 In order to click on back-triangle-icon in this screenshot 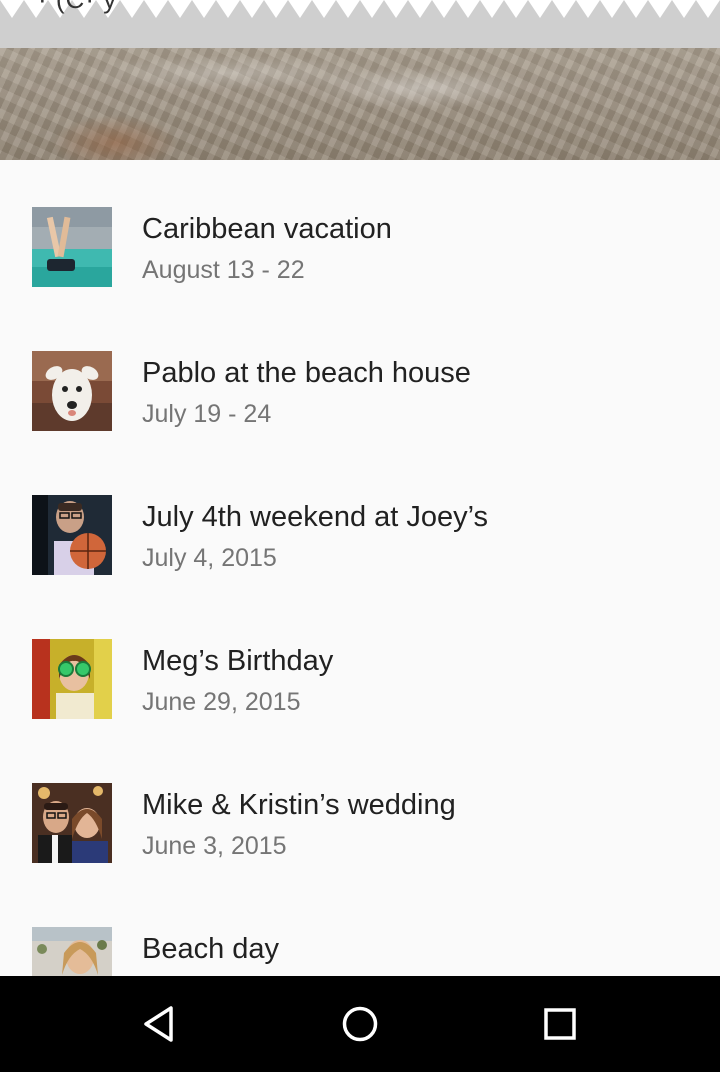, I will do `click(158, 1024)`.